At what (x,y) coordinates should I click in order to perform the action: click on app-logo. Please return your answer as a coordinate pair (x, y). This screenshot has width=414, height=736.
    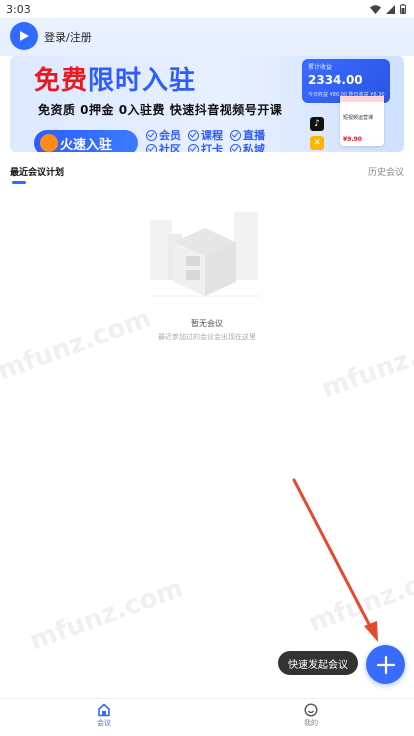
    Looking at the image, I should click on (24, 36).